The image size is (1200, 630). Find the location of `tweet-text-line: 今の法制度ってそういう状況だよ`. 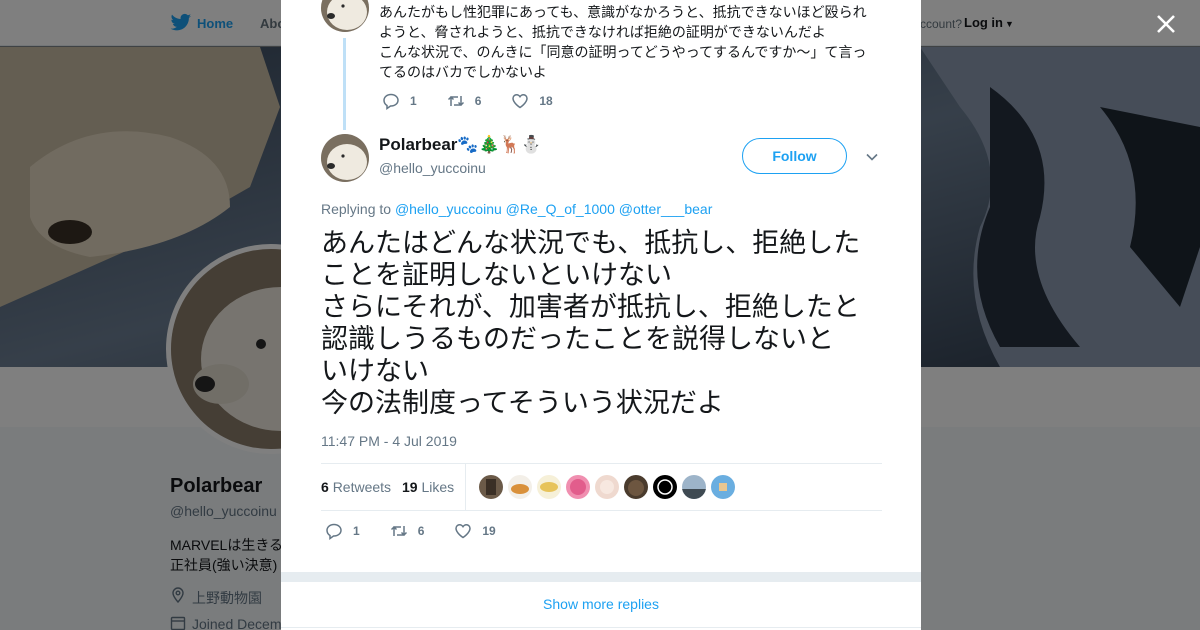

tweet-text-line: 今の法制度ってそういう状況だよ is located at coordinates (522, 403).